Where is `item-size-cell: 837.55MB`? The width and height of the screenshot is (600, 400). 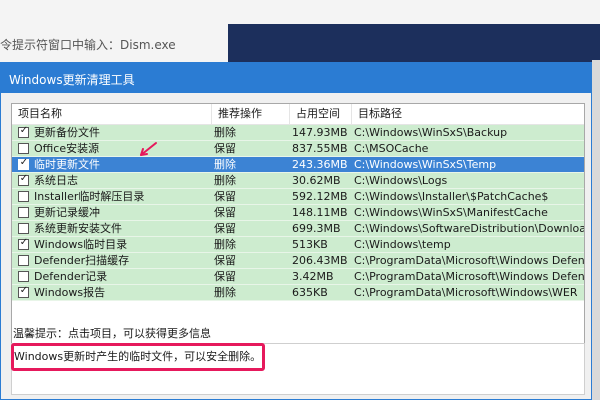 item-size-cell: 837.55MB is located at coordinates (320, 148).